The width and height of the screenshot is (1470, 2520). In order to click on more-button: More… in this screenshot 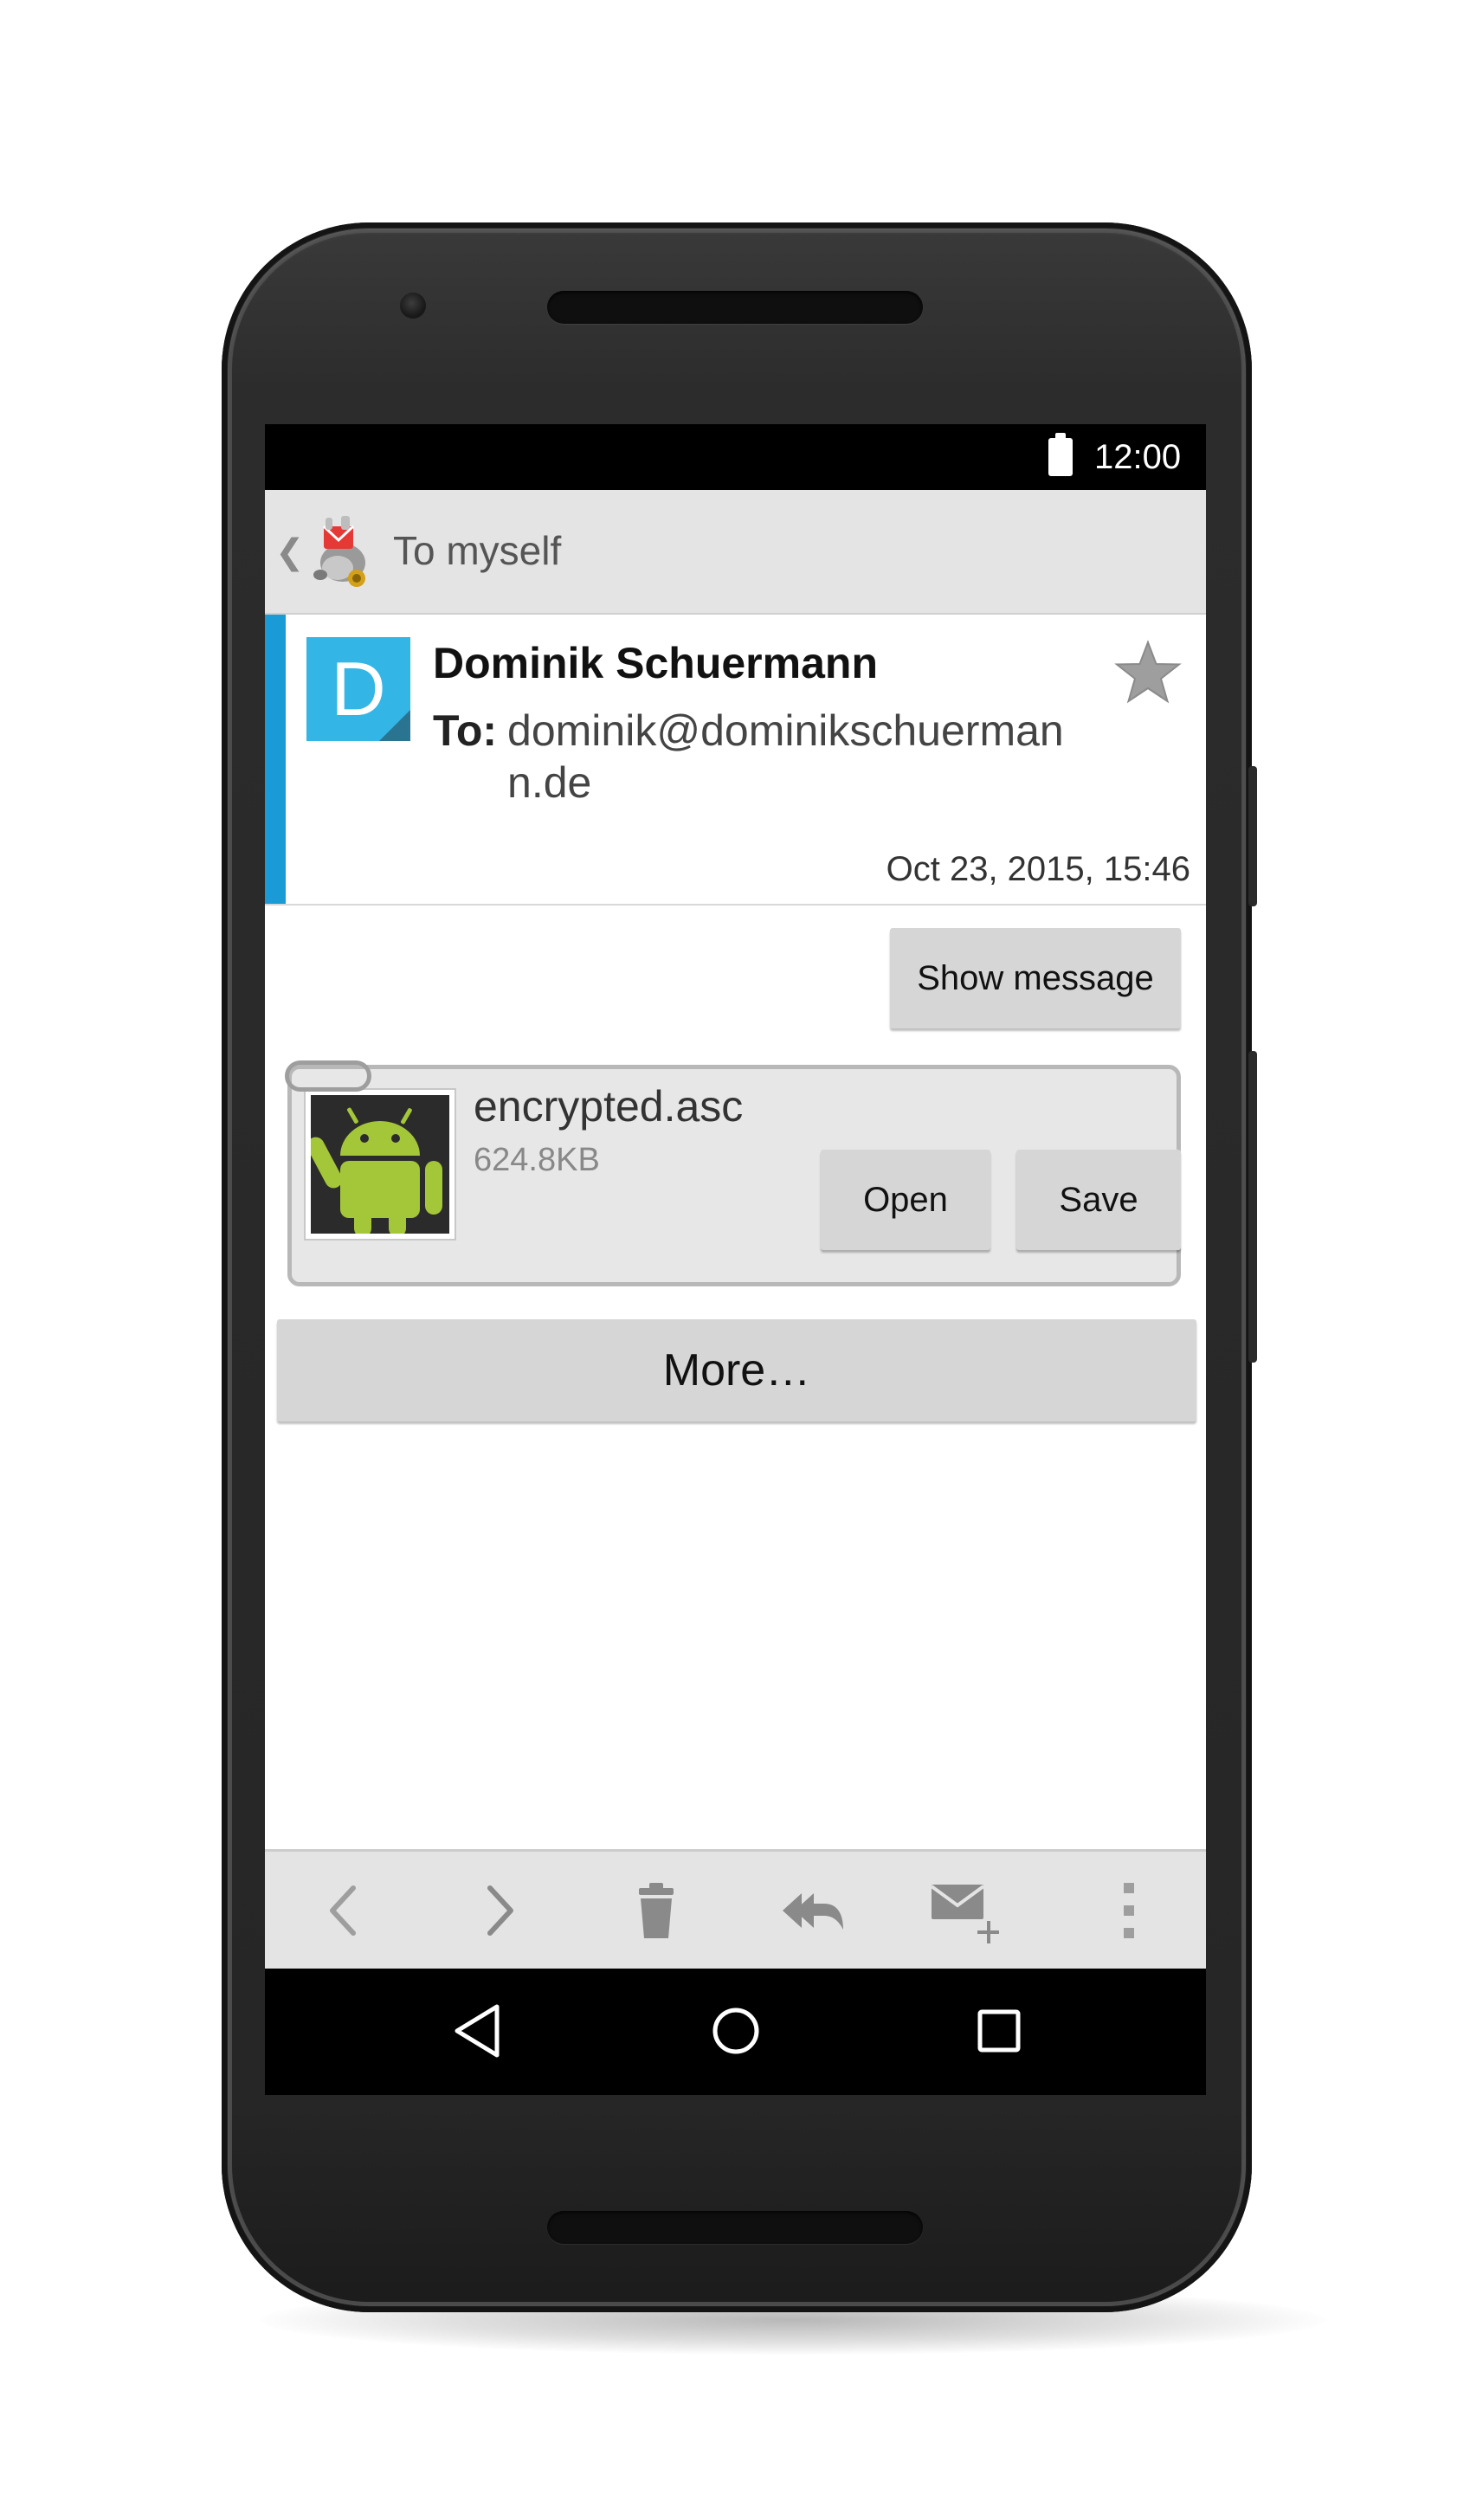, I will do `click(737, 1370)`.